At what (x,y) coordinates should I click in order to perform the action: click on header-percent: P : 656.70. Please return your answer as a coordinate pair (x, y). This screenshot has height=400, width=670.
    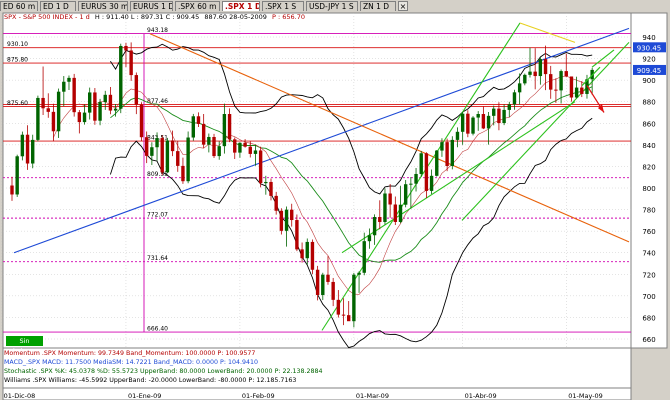
    Looking at the image, I should click on (288, 17).